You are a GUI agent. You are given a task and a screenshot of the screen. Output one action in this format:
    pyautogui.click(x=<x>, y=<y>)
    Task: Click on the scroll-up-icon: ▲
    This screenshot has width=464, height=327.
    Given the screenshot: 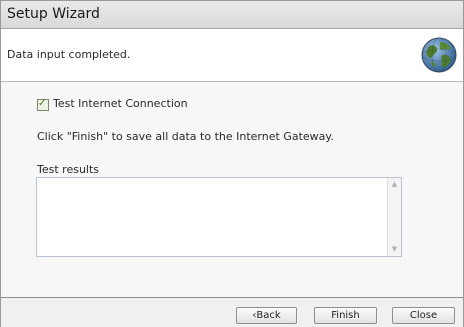 What is the action you would take?
    pyautogui.click(x=394, y=184)
    